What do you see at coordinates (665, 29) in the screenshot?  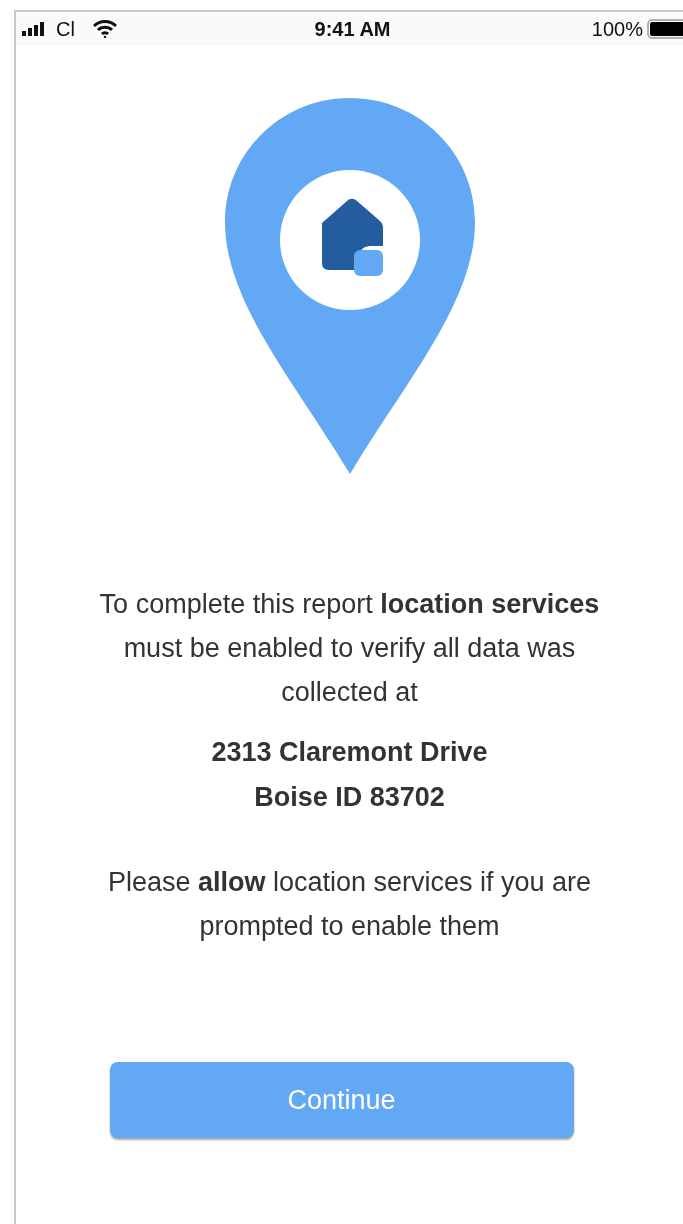 I see `battery-icon` at bounding box center [665, 29].